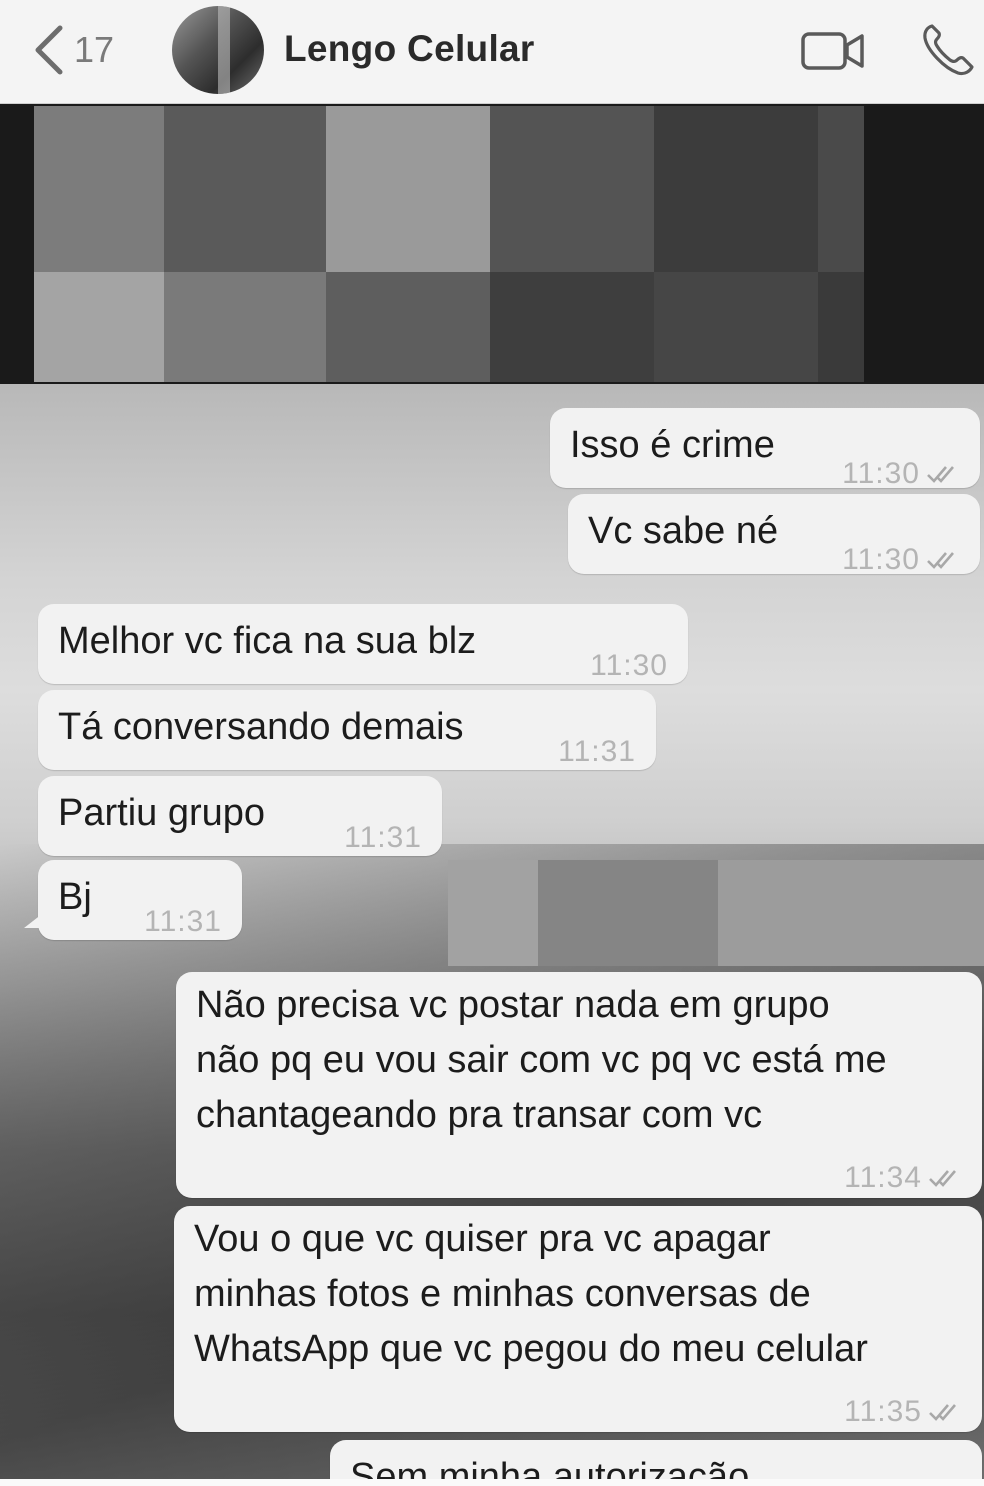 This screenshot has width=984, height=1486. What do you see at coordinates (502, 1294) in the screenshot?
I see `message-text-line: minhas fotos e minhas conversas de` at bounding box center [502, 1294].